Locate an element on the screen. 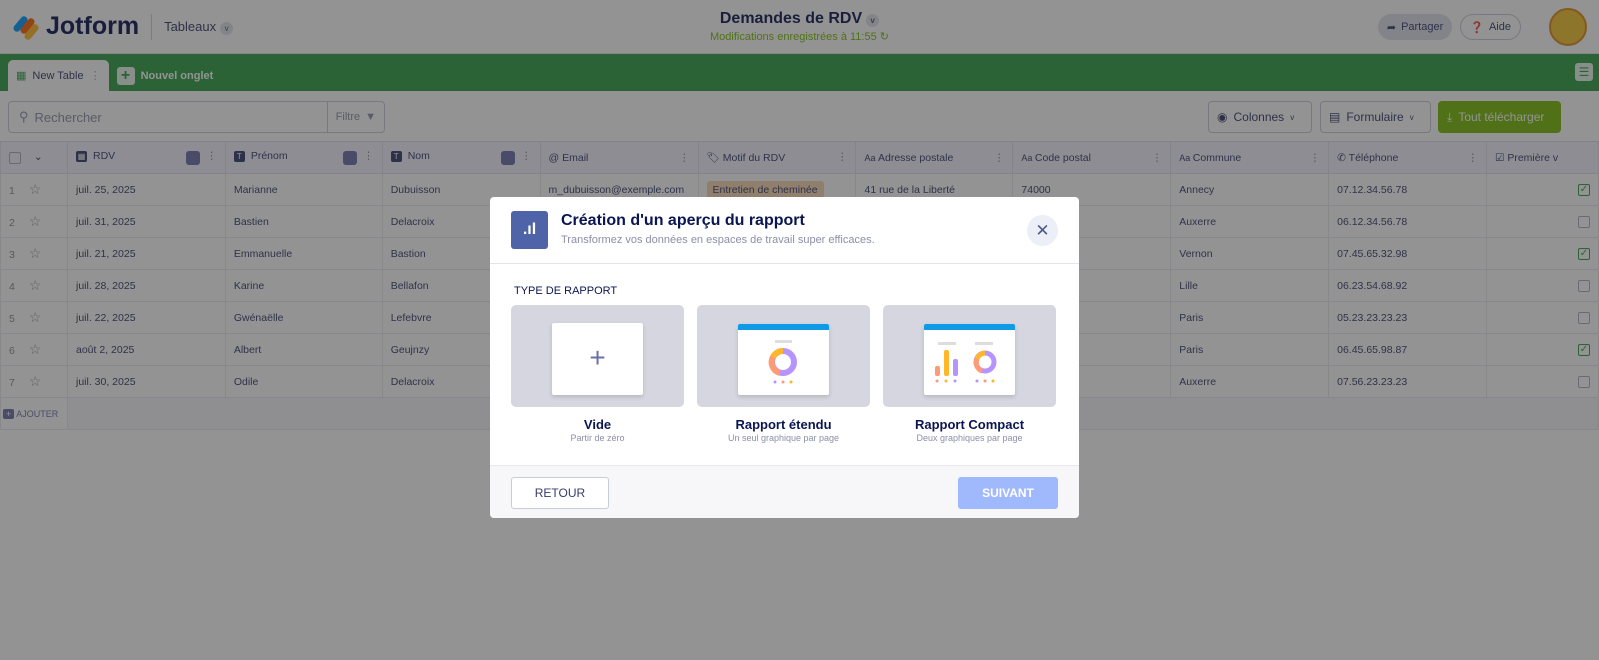 This screenshot has height=660, width=1599. card-subtitle: Partir de zéro is located at coordinates (597, 438).